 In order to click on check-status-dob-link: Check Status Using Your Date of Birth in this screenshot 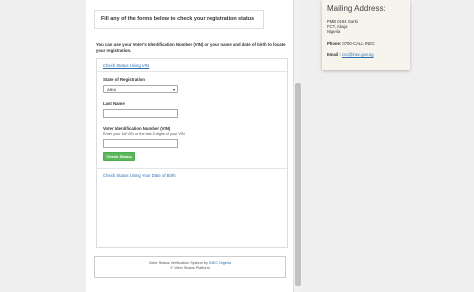, I will do `click(139, 175)`.